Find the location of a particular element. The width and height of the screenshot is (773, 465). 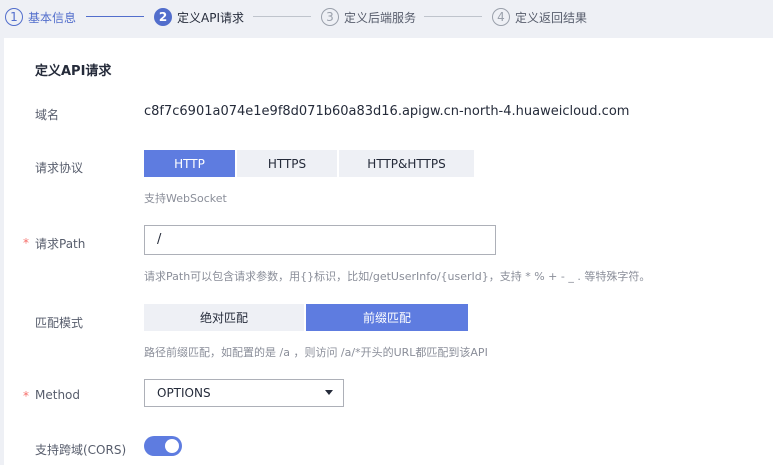

match-mode-hint: 路径前缀匹配，如配置的是 /a ，则访问 /a/*开头的URL都匹配到该API is located at coordinates (316, 352).